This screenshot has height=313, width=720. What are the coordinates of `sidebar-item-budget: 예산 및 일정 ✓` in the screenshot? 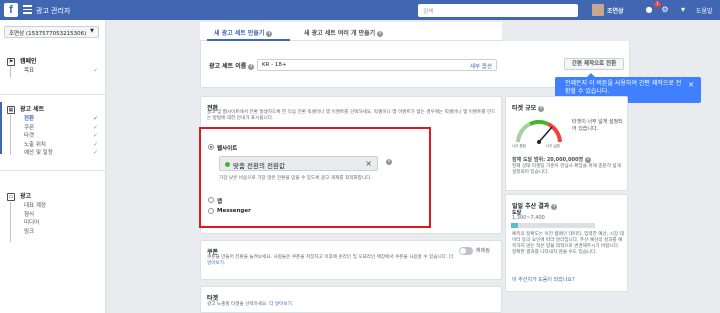 It's located at (53, 153).